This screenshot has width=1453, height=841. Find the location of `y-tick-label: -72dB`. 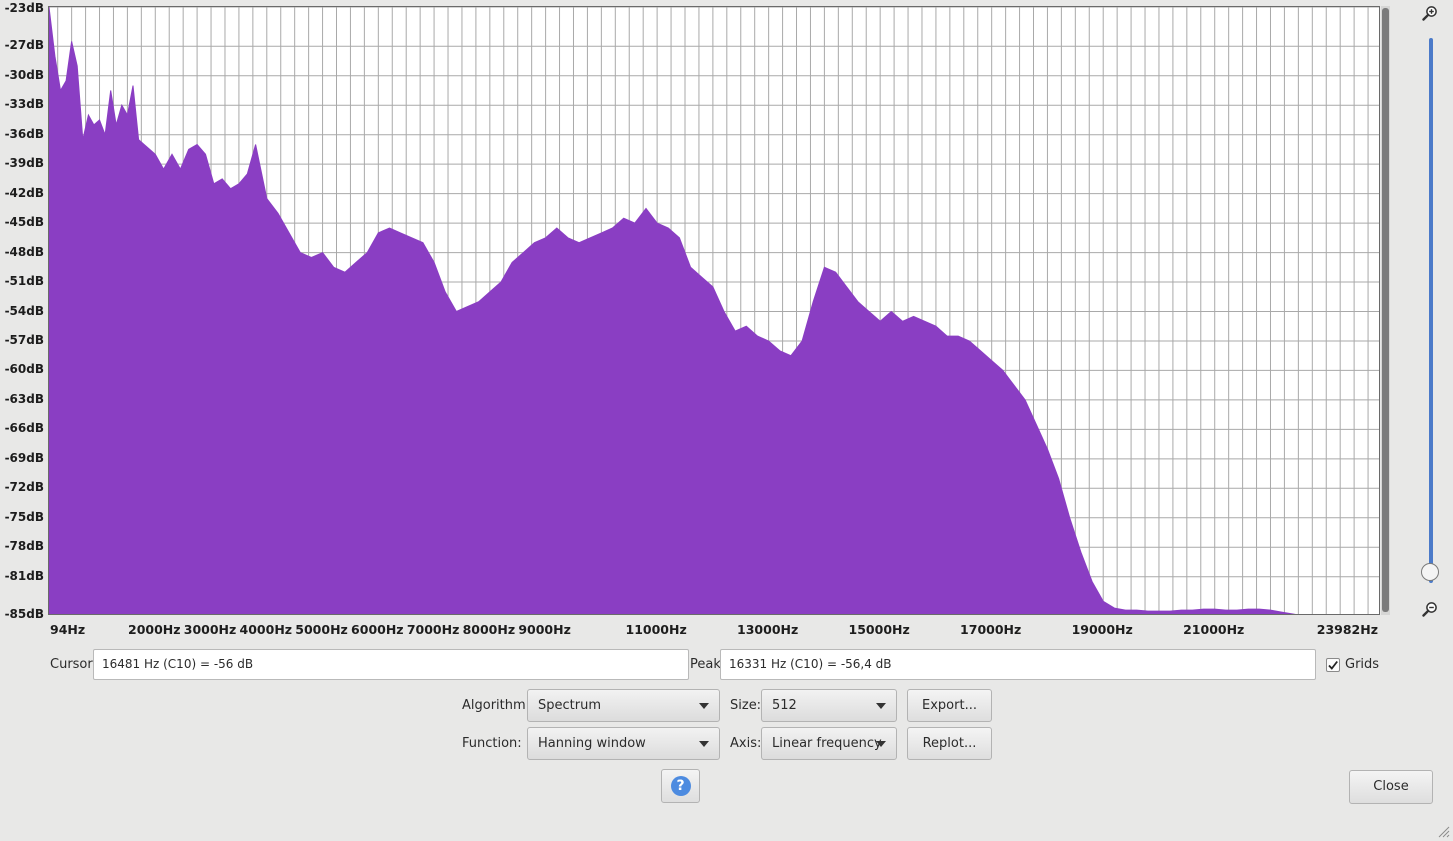

y-tick-label: -72dB is located at coordinates (24, 487).